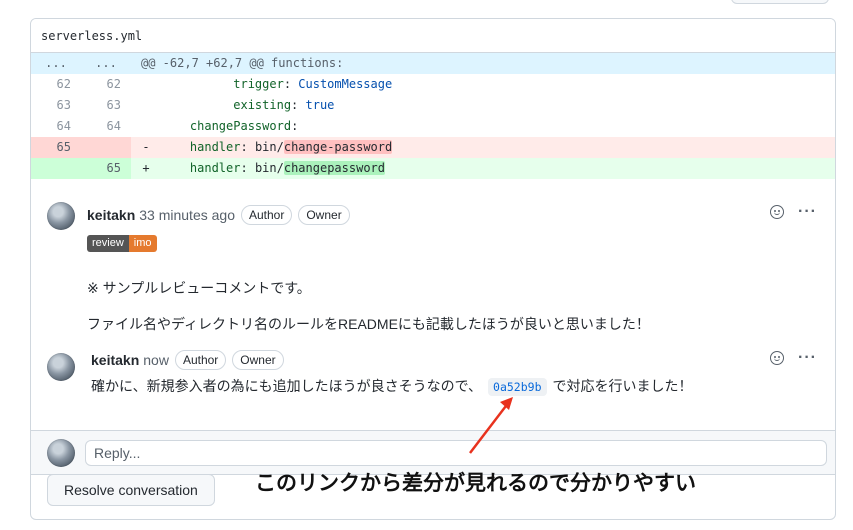  I want to click on label-review: review, so click(108, 243).